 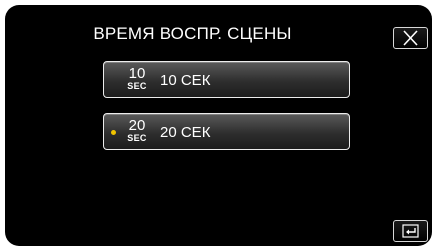 I want to click on return-icon, so click(x=410, y=231).